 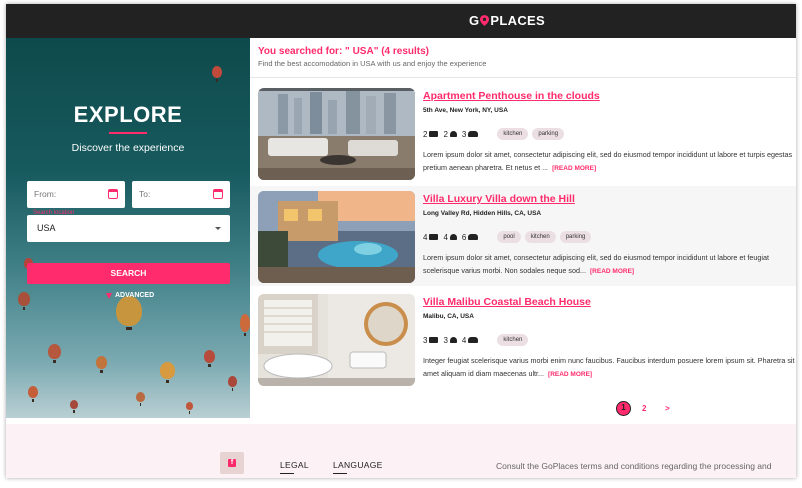 What do you see at coordinates (499, 199) in the screenshot?
I see `listing-title-link: Villa Luxury Villa down the Hill` at bounding box center [499, 199].